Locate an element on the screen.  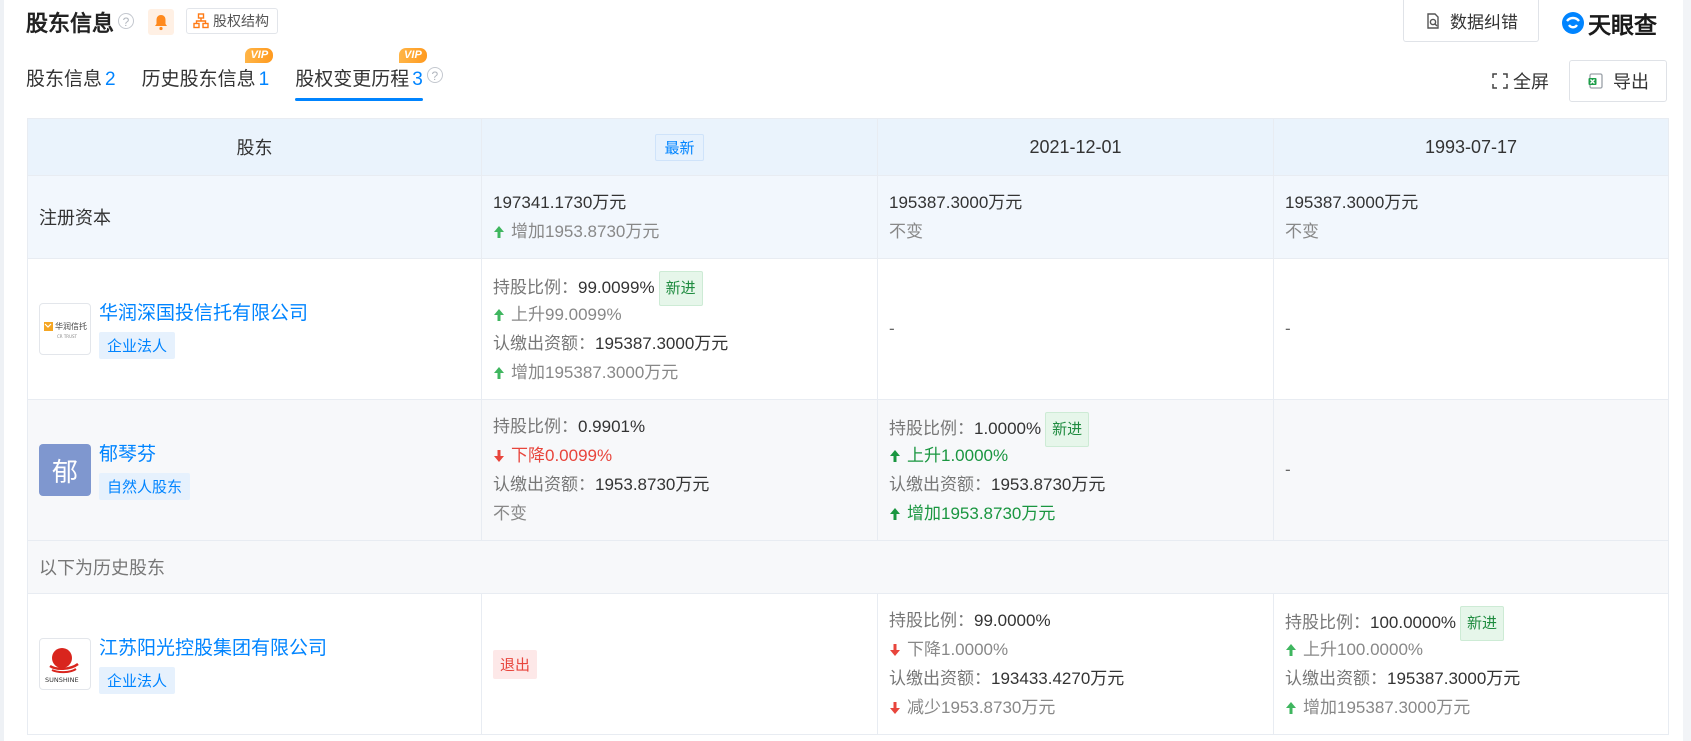
company-logo: SUNSHINE is located at coordinates (65, 664).